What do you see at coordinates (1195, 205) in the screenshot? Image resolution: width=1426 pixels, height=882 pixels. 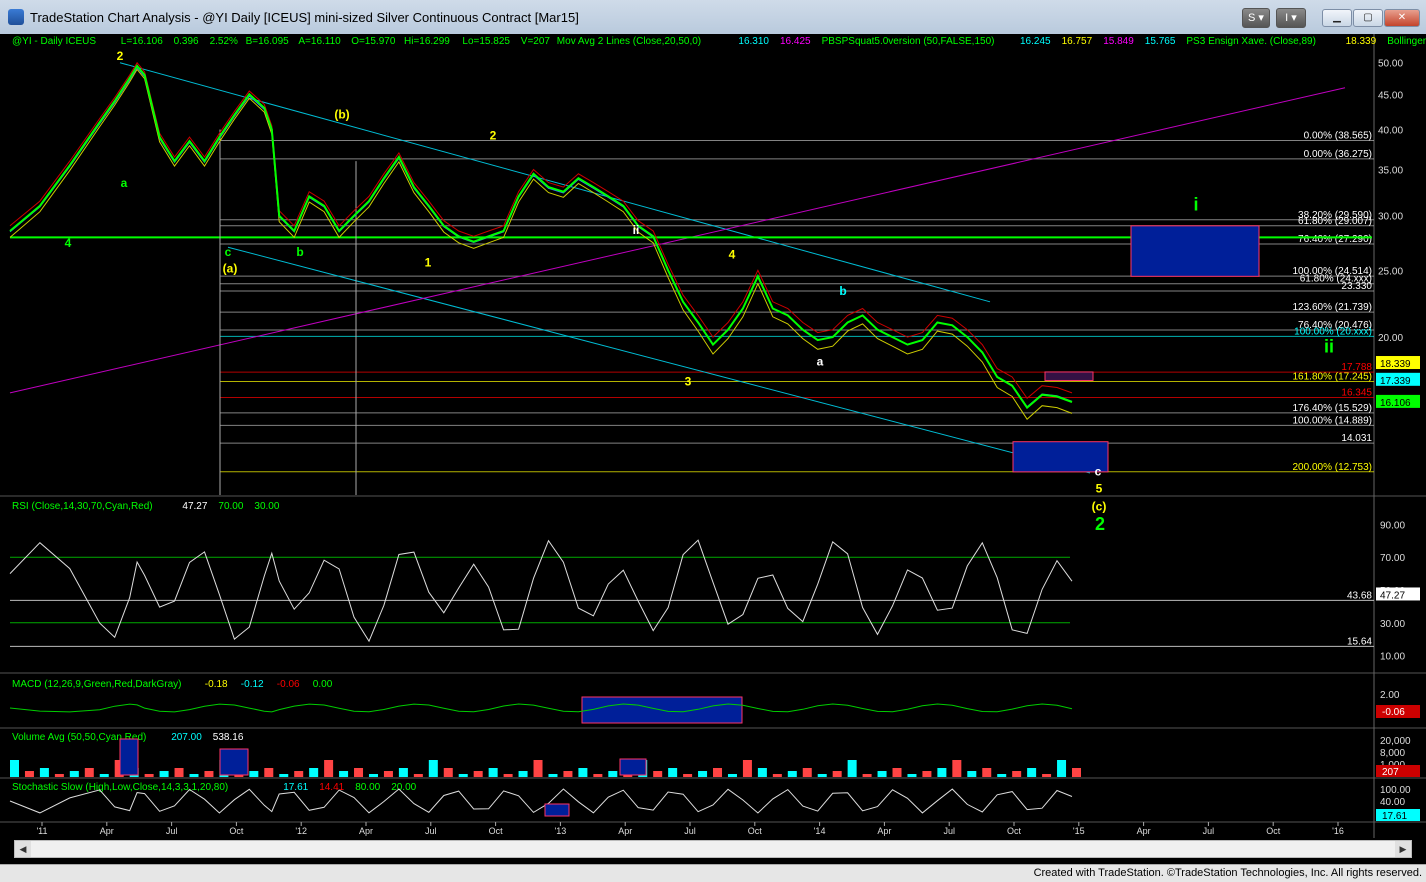 I see `wave-label: i` at bounding box center [1195, 205].